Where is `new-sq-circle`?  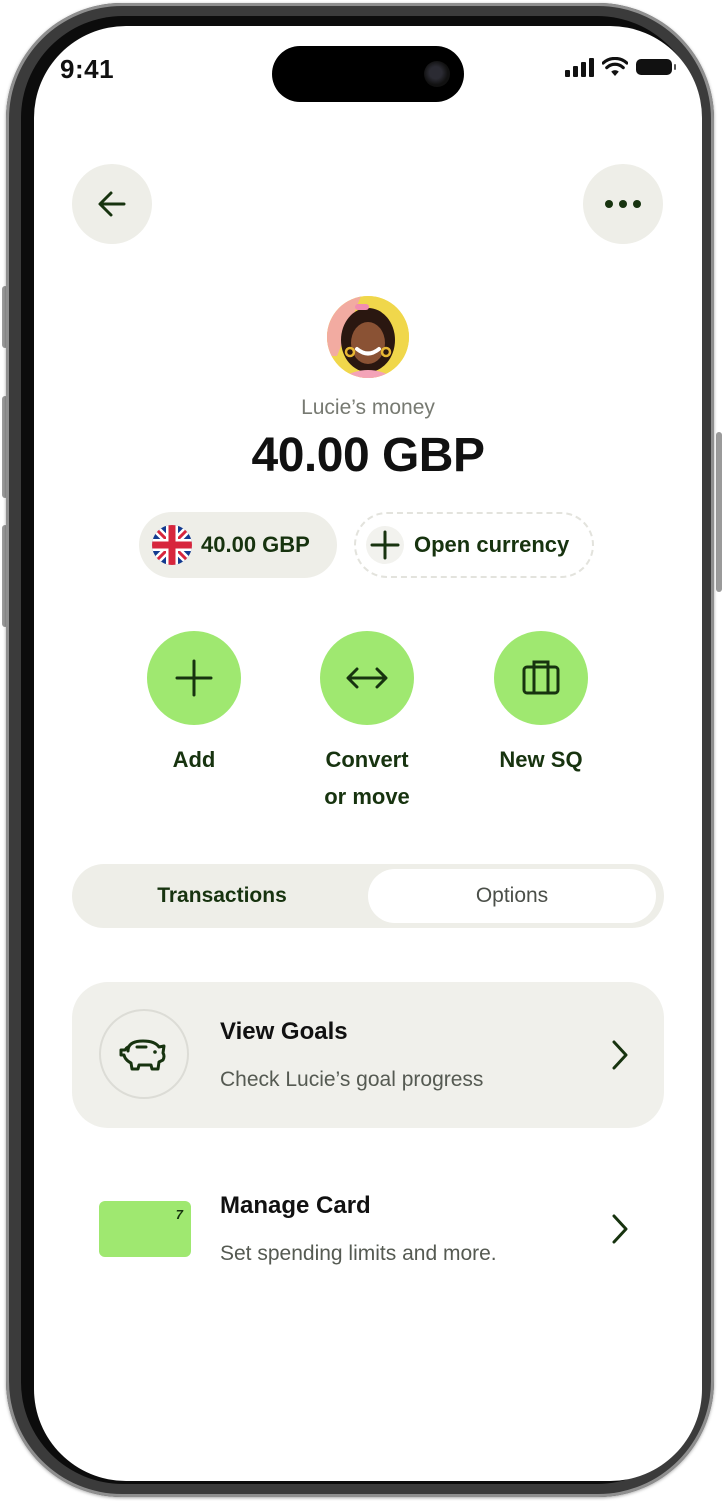 new-sq-circle is located at coordinates (541, 678).